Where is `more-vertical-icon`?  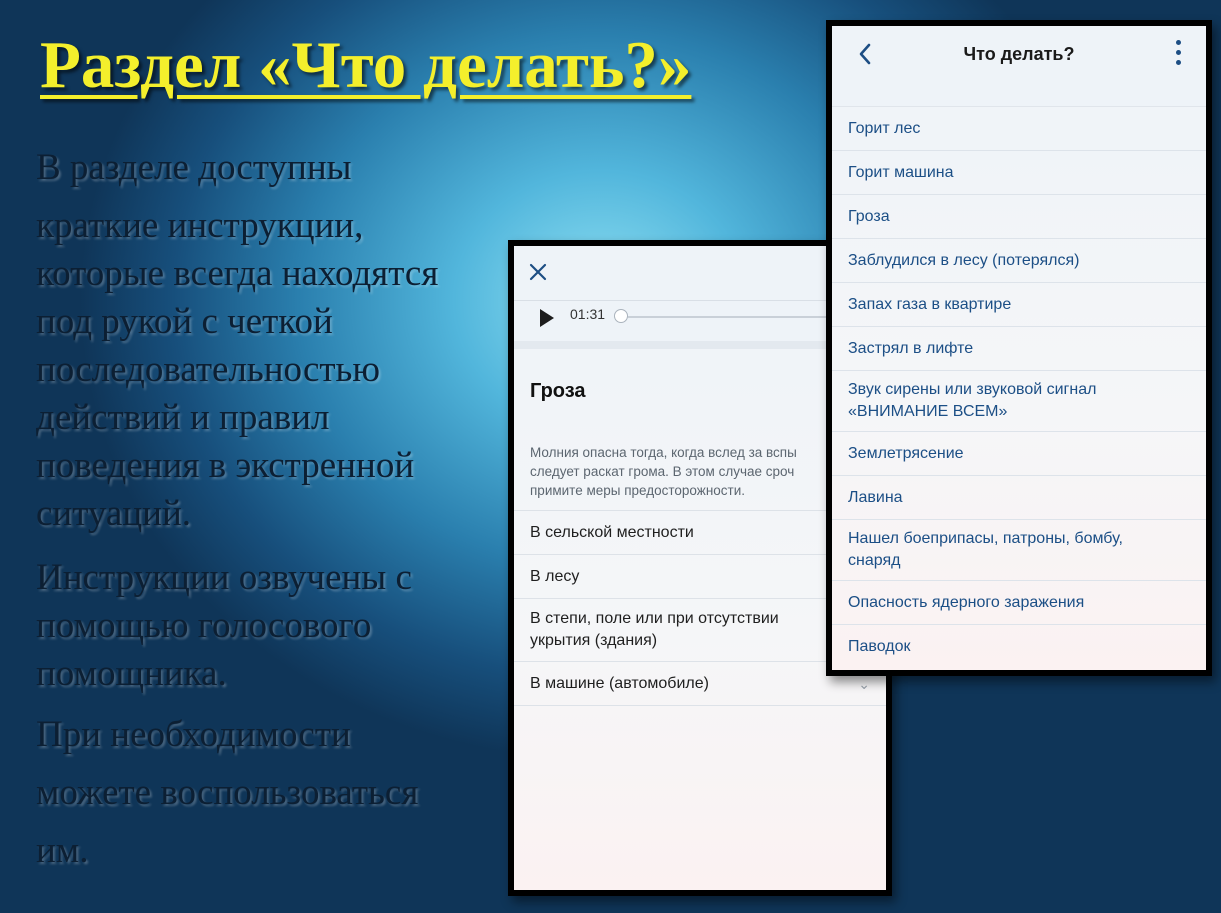
more-vertical-icon is located at coordinates (1179, 54).